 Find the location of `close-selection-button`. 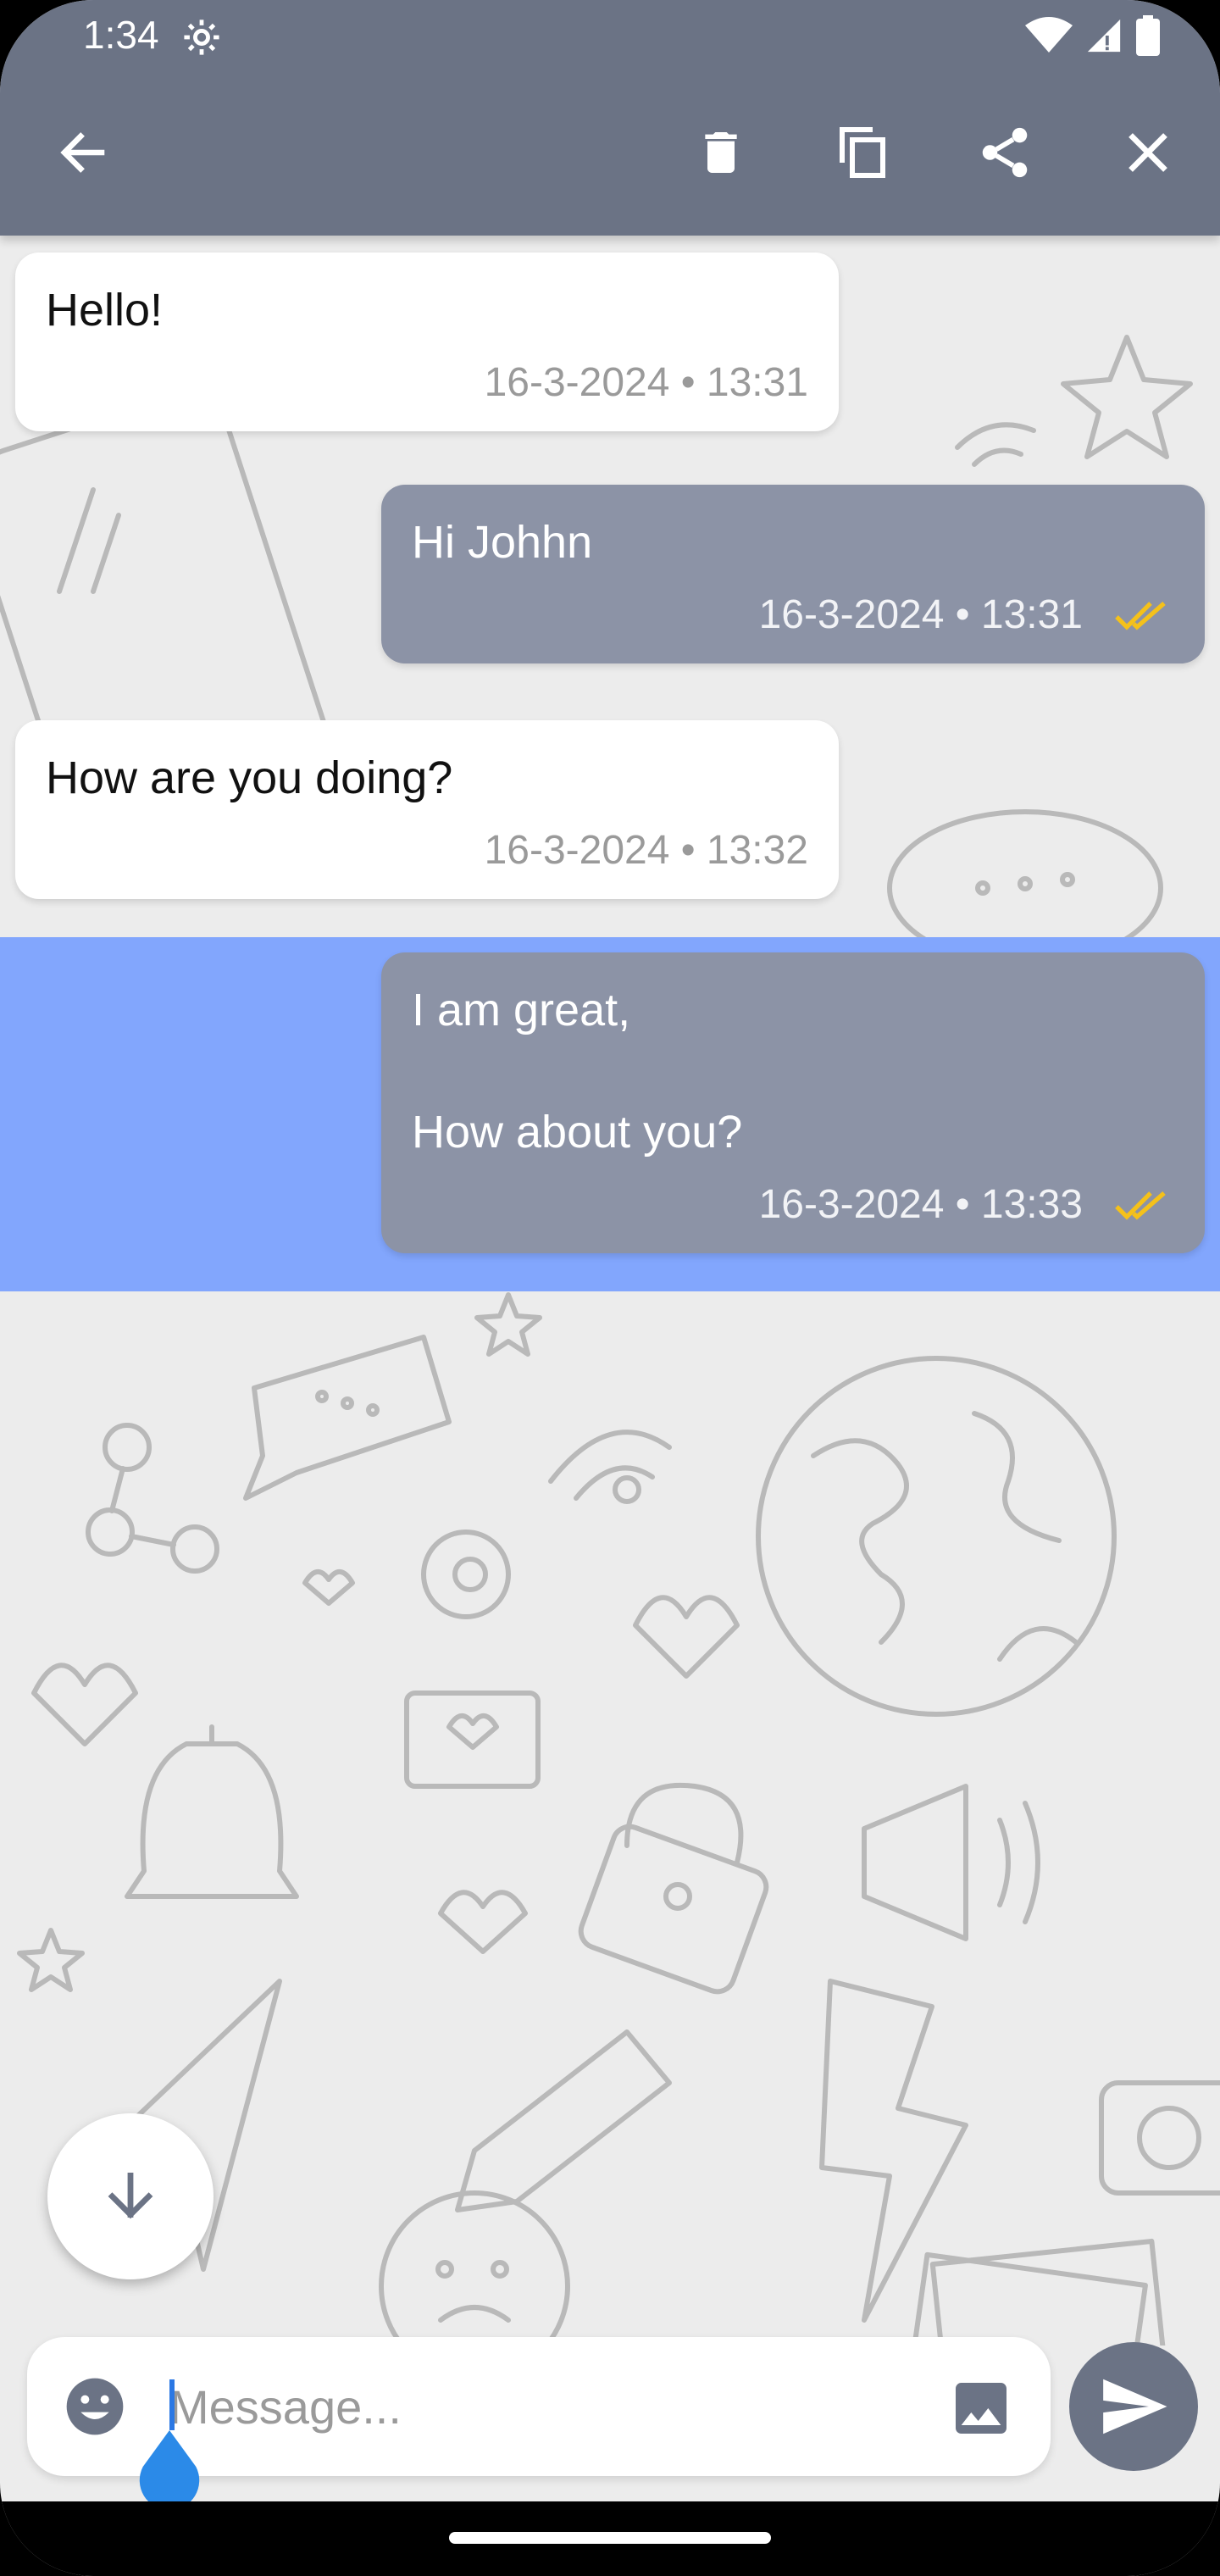

close-selection-button is located at coordinates (1148, 152).